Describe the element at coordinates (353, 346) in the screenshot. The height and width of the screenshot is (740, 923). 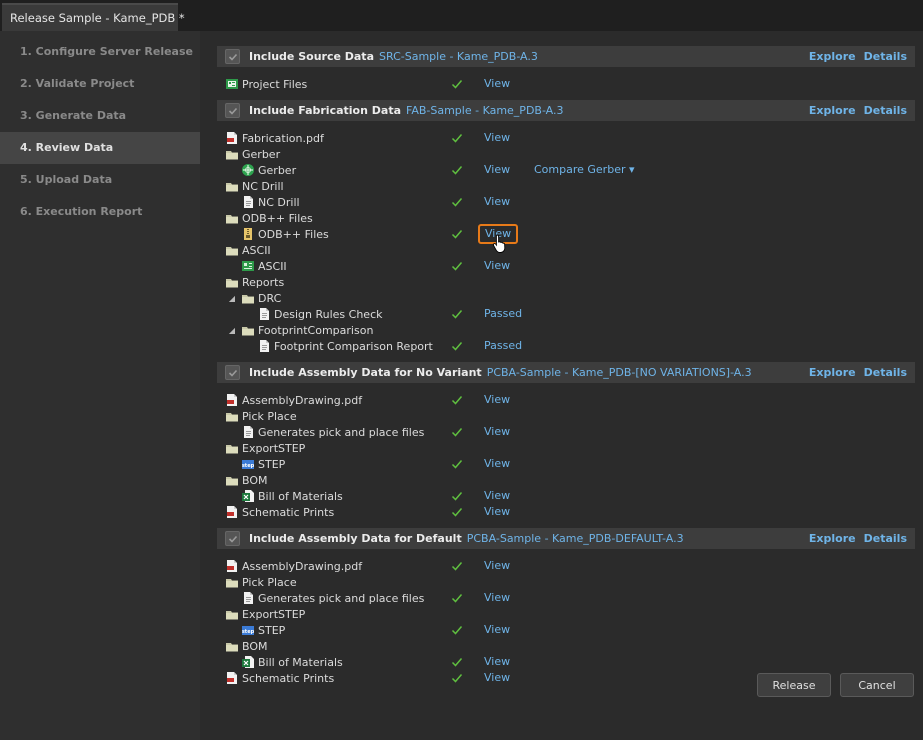
I see `tree-item-label: Footprint Comparison Report` at that location.